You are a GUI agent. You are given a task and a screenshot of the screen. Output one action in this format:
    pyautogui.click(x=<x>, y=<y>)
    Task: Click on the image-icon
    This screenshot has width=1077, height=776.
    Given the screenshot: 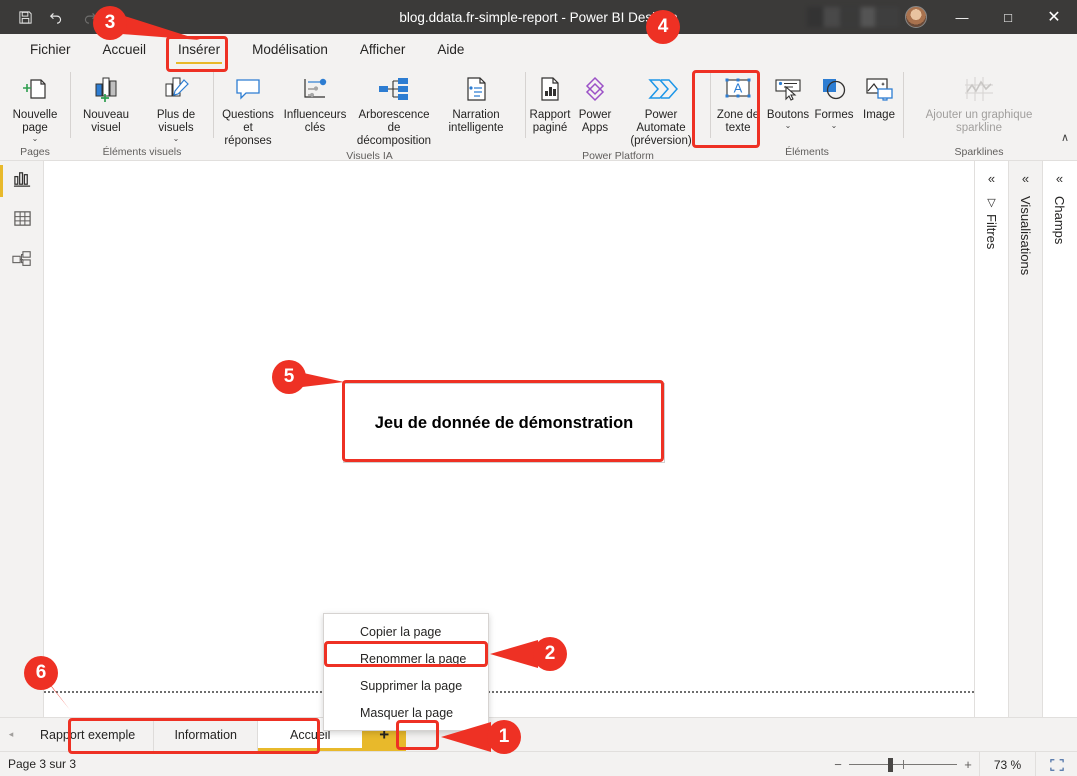 What is the action you would take?
    pyautogui.click(x=879, y=89)
    